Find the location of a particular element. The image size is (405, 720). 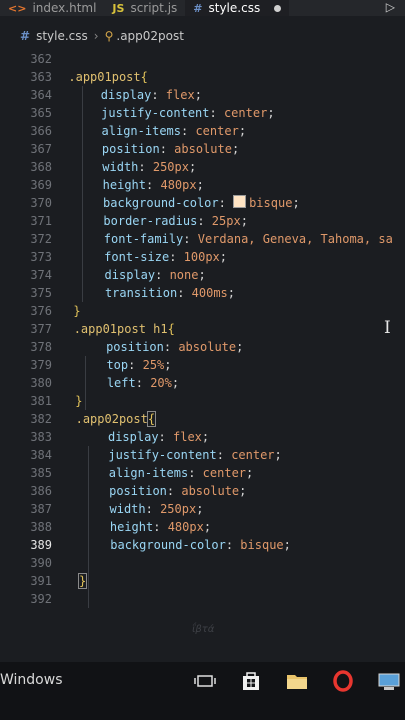

code-line: 366 align-items: center; is located at coordinates (202, 131).